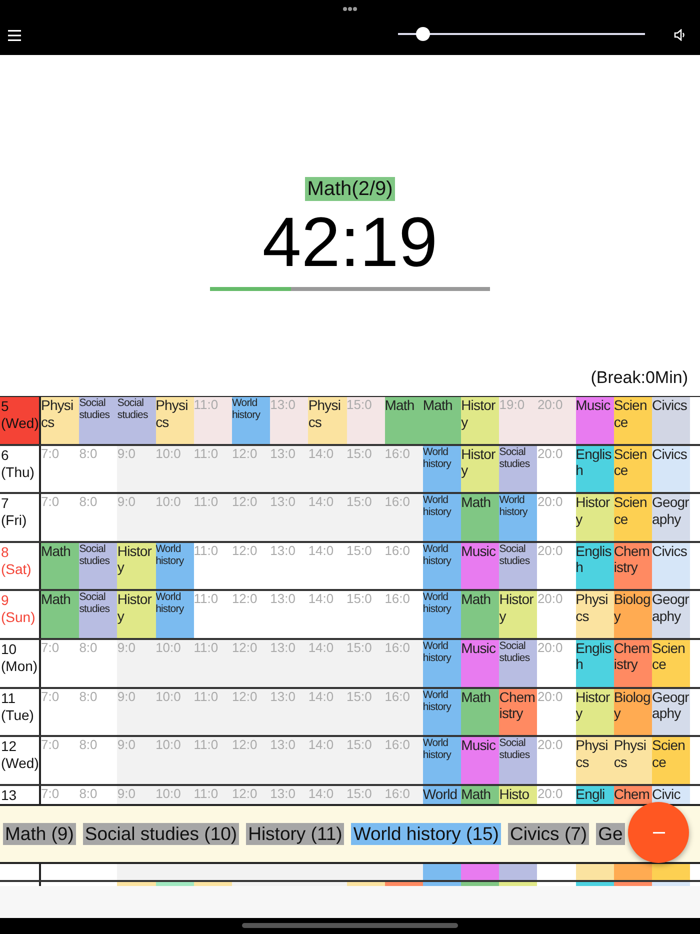 The height and width of the screenshot is (934, 700). I want to click on subject-chip: Social studies (10), so click(161, 834).